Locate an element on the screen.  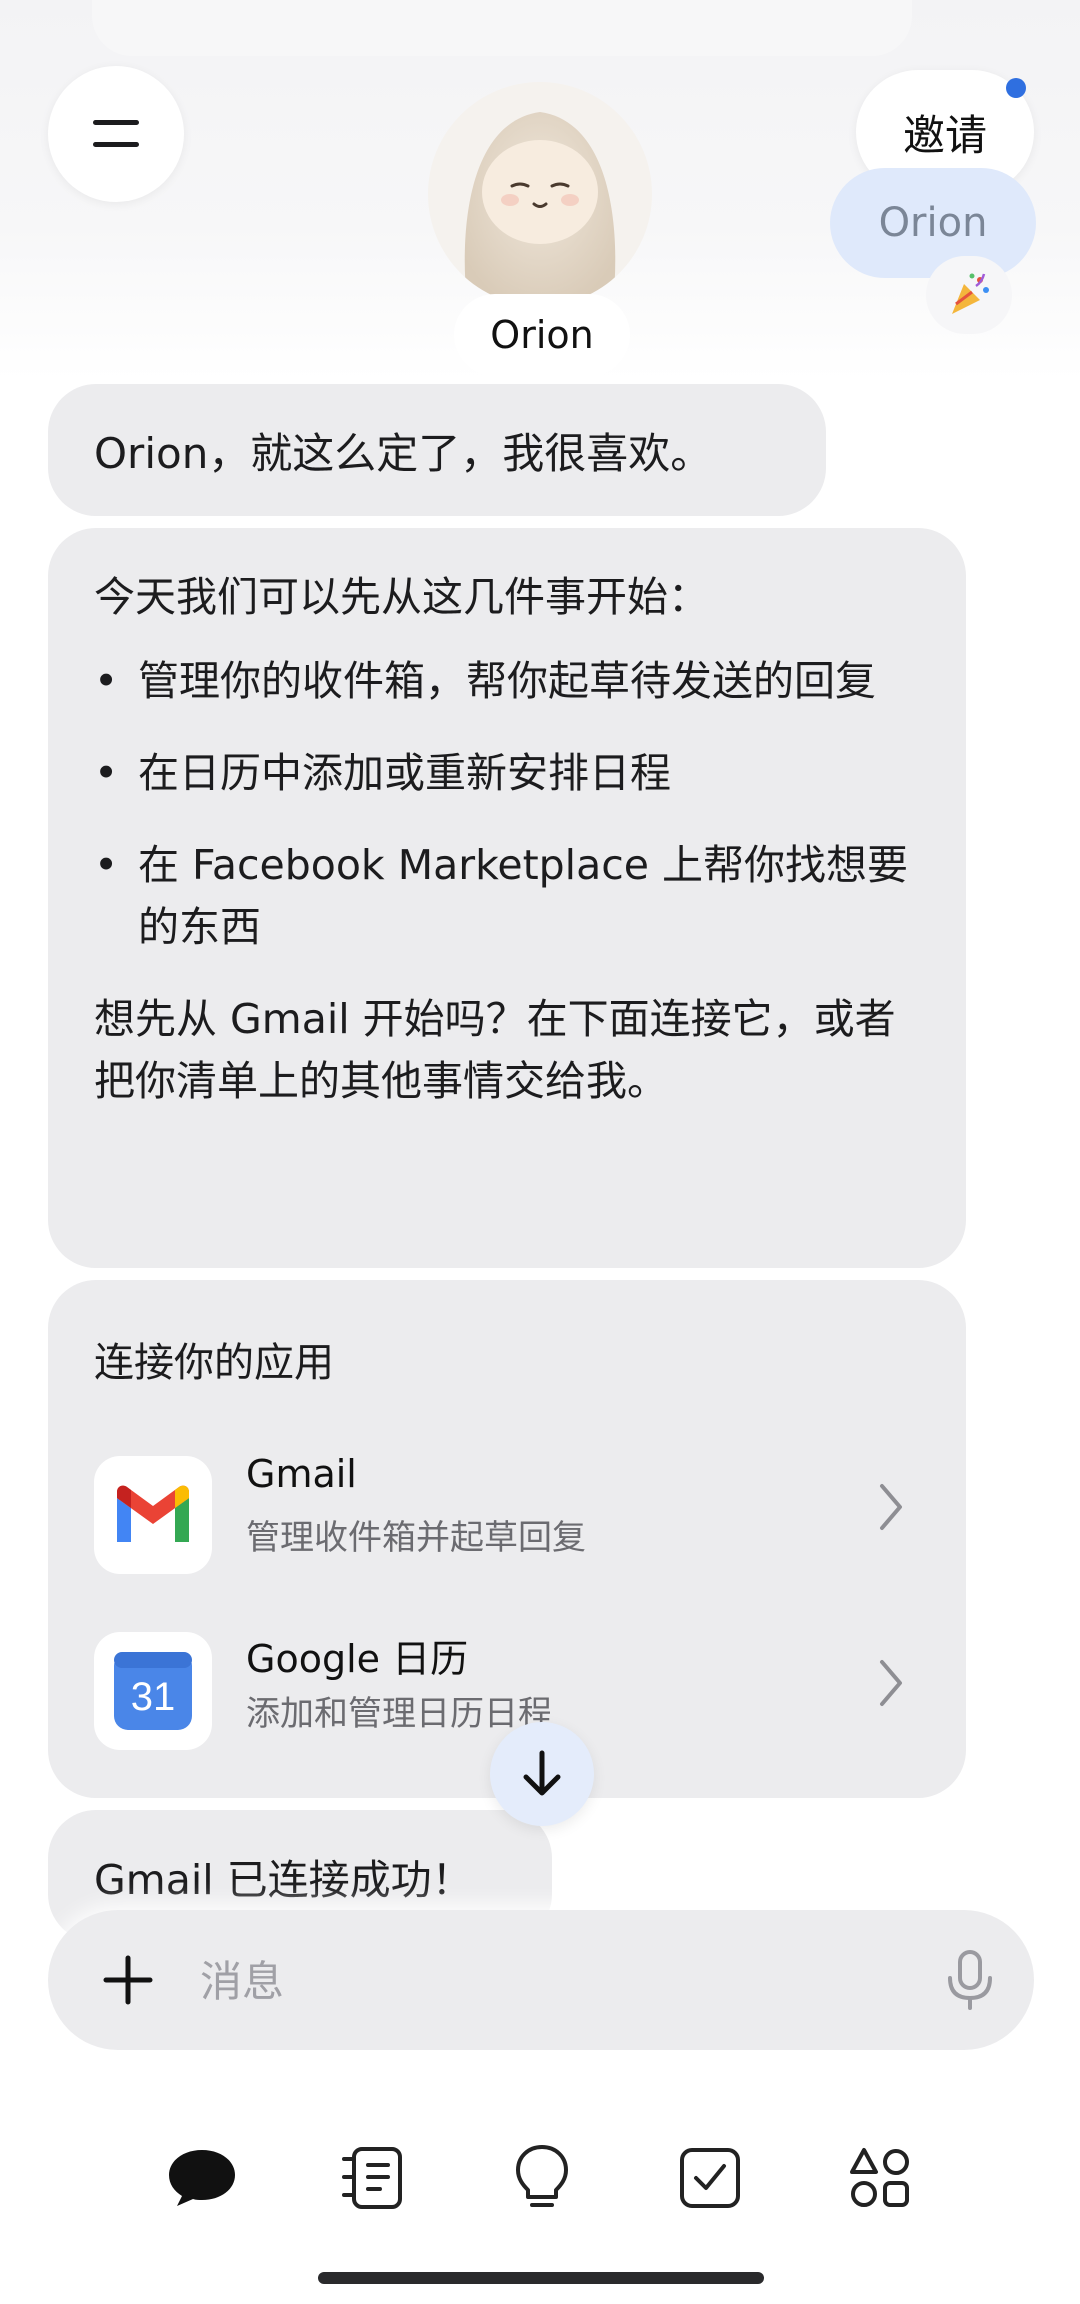
notebook-icon is located at coordinates (372, 2178).